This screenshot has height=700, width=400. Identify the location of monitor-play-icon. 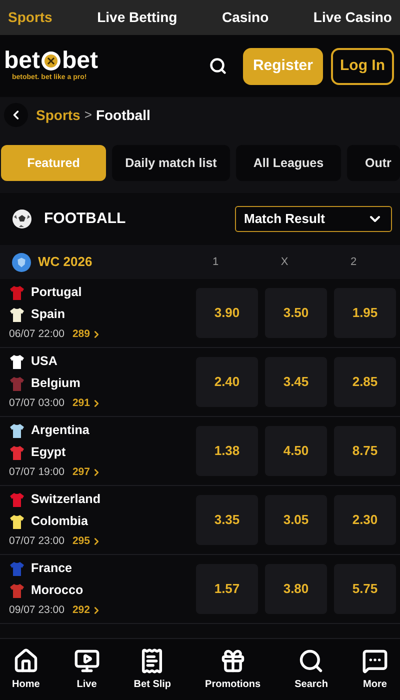
(87, 661).